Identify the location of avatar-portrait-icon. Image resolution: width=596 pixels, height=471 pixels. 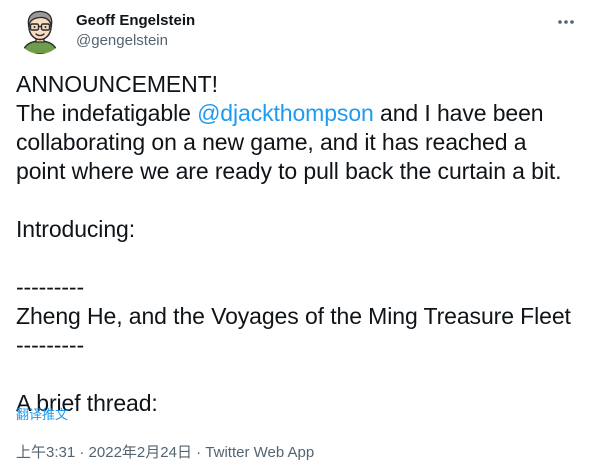
(40, 30).